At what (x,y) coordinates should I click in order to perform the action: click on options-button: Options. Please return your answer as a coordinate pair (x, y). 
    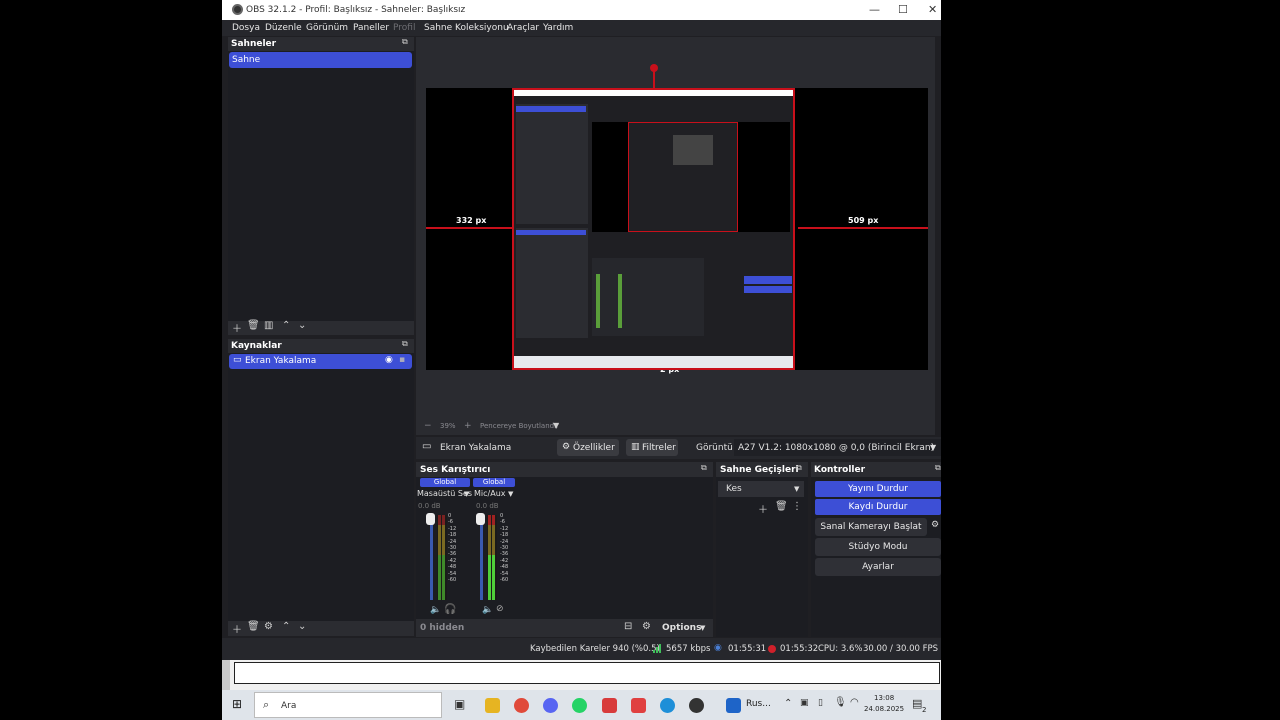
    Looking at the image, I should click on (681, 628).